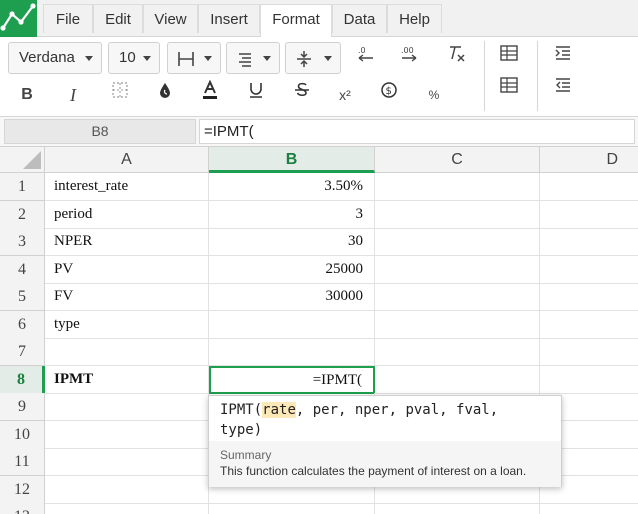 Image resolution: width=638 pixels, height=514 pixels. Describe the element at coordinates (47, 57) in the screenshot. I see `font-family-value: Verdana` at that location.